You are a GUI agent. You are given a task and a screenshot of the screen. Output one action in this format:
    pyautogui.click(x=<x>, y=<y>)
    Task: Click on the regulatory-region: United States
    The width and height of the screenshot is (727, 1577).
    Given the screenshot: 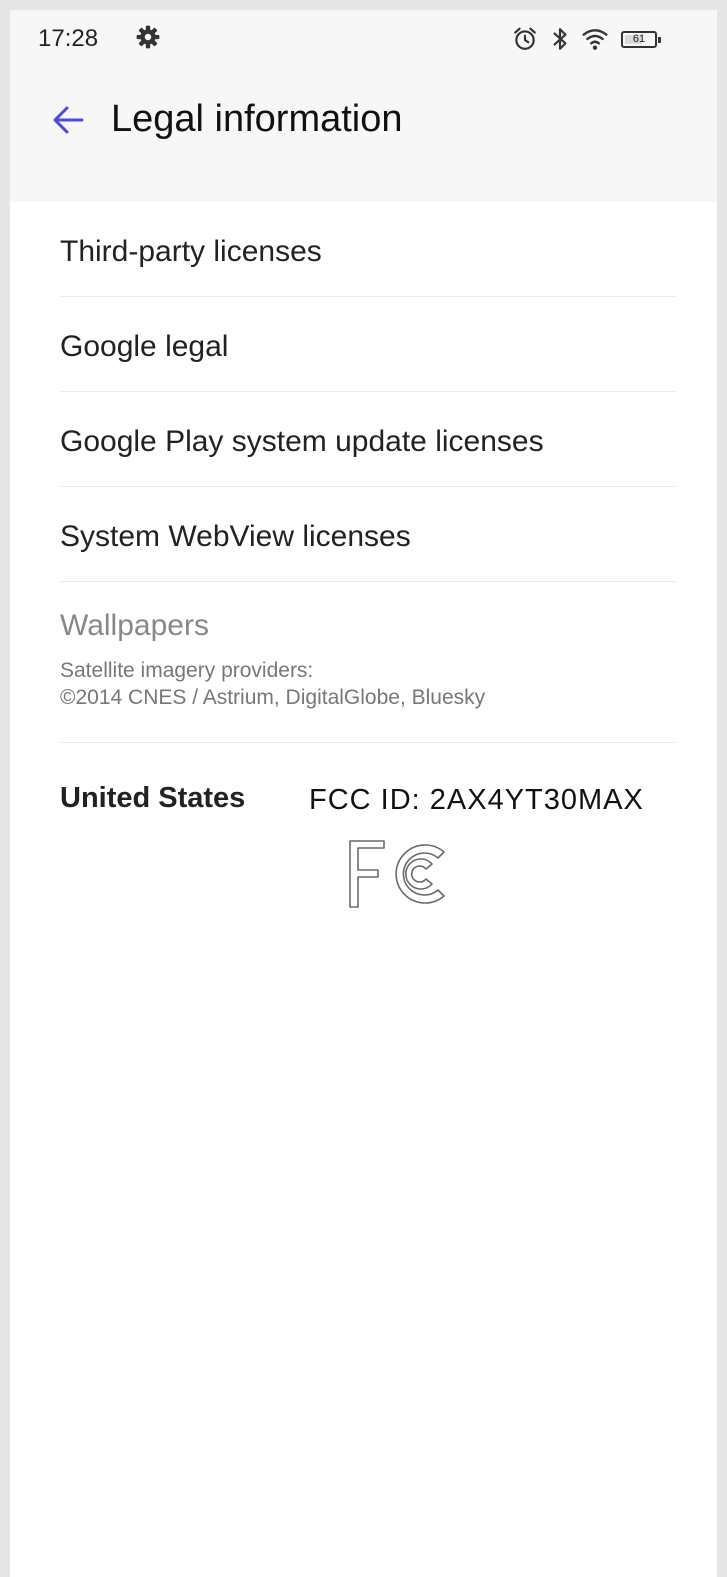 What is the action you would take?
    pyautogui.click(x=153, y=798)
    